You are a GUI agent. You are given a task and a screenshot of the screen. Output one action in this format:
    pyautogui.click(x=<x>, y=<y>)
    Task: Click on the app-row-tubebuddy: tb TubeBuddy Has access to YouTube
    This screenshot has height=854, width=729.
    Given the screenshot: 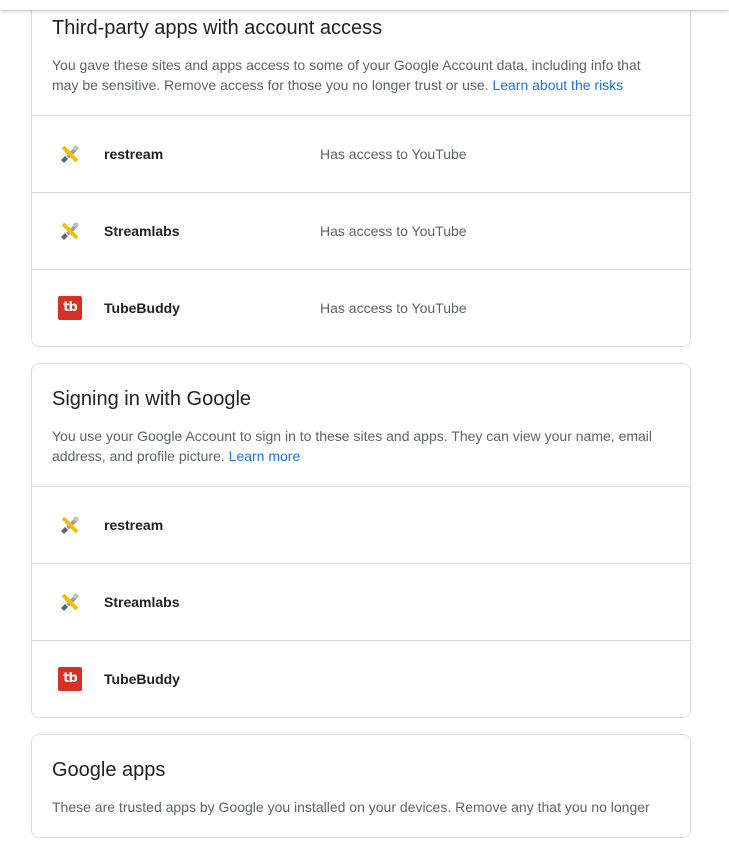 What is the action you would take?
    pyautogui.click(x=361, y=308)
    